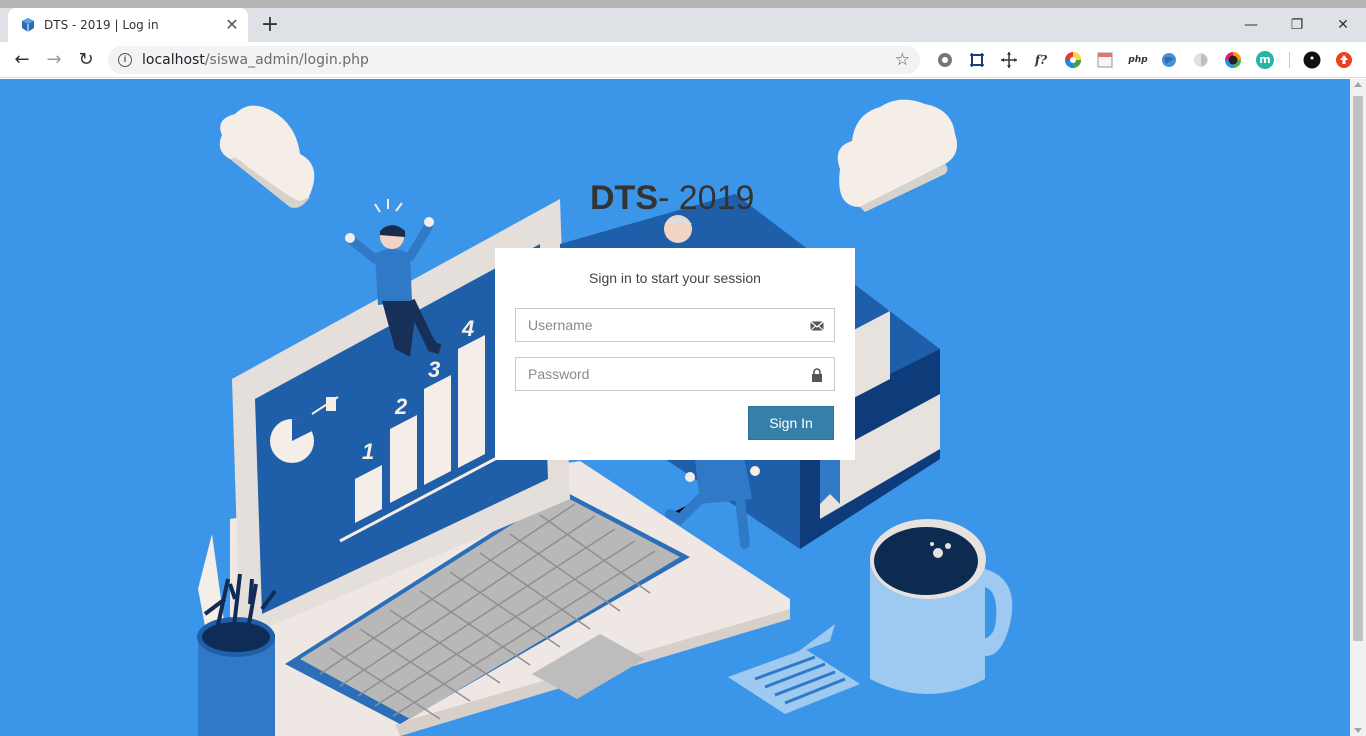 Image resolution: width=1366 pixels, height=736 pixels. What do you see at coordinates (661, 374) in the screenshot?
I see `password-input` at bounding box center [661, 374].